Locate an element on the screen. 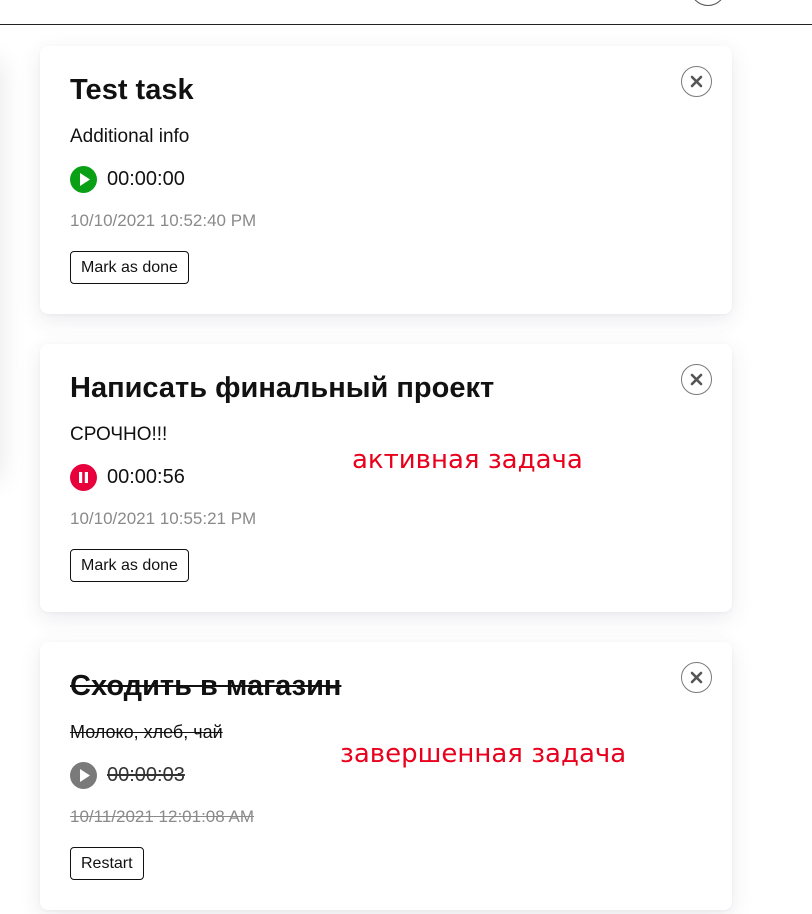 Image resolution: width=812 pixels, height=914 pixels. pause-button is located at coordinates (83, 477).